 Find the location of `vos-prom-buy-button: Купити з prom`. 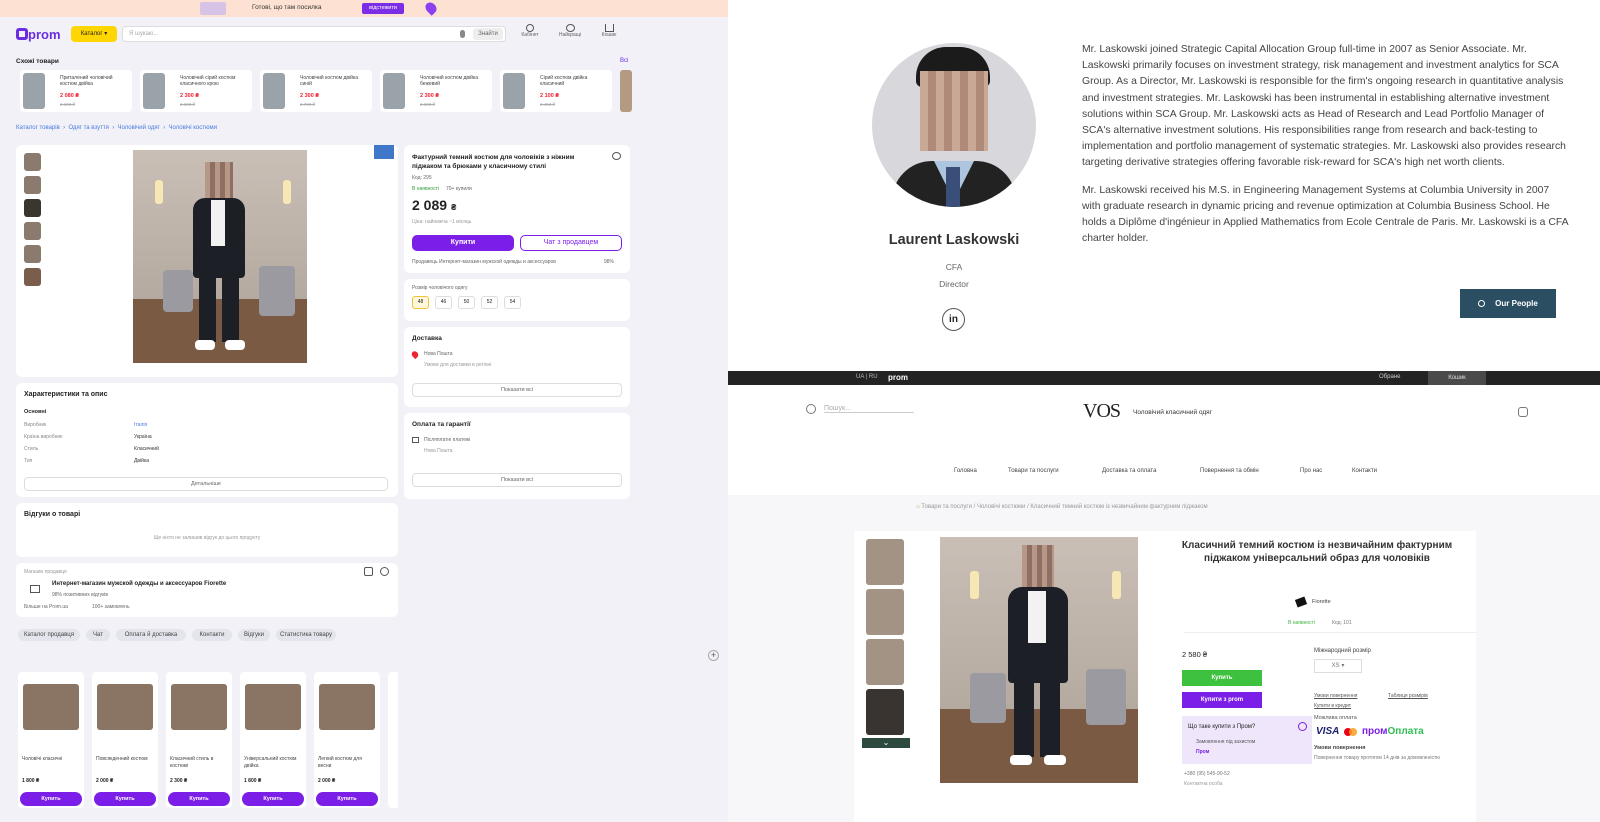

vos-prom-buy-button: Купити з prom is located at coordinates (1222, 700).